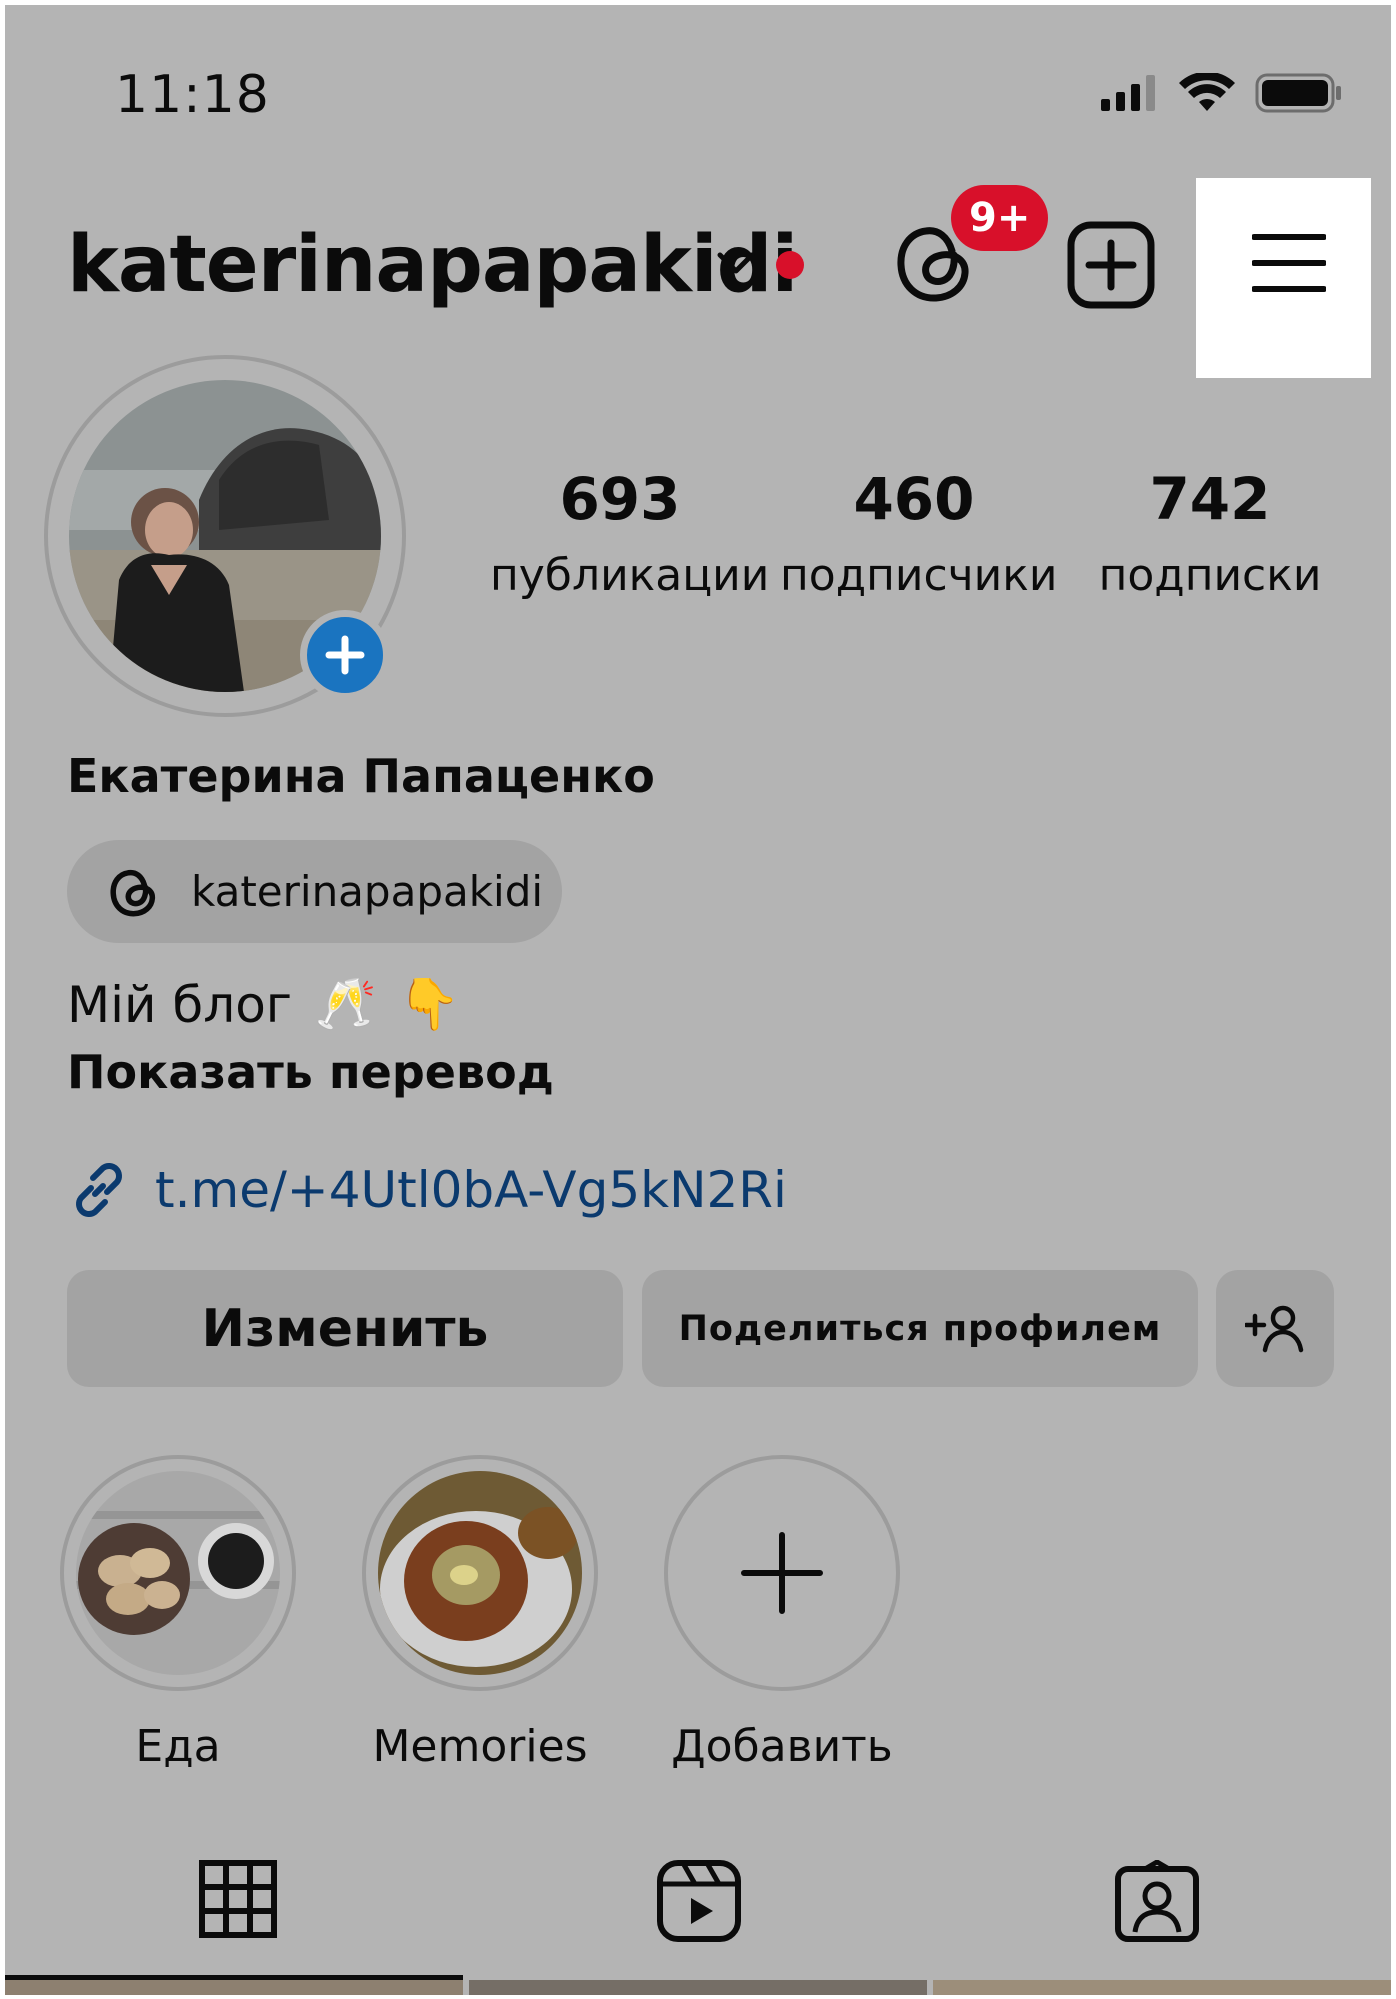 The image size is (1396, 1999). Describe the element at coordinates (1298, 93) in the screenshot. I see `battery-icon` at that location.